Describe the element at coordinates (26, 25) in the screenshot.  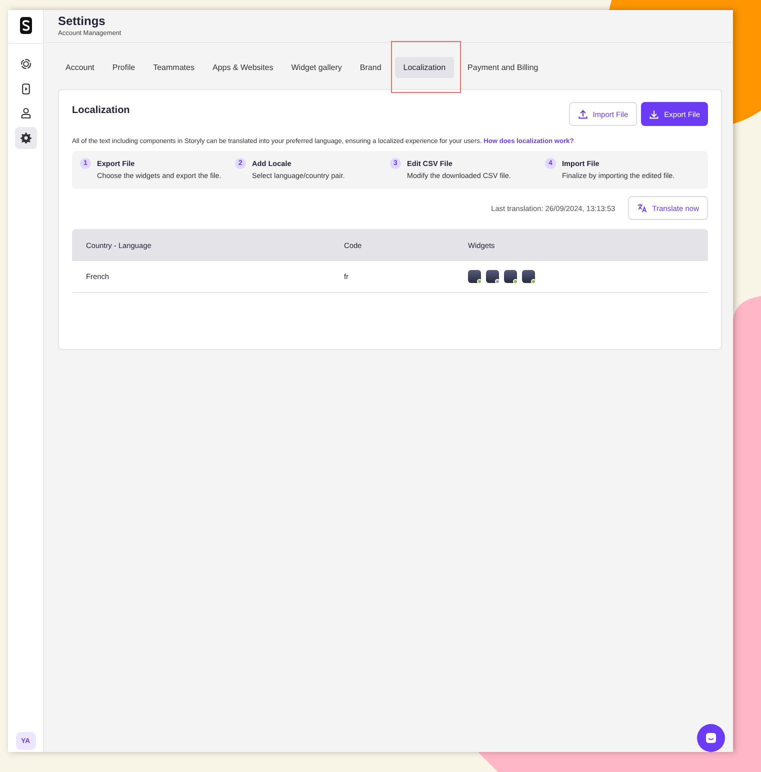
I see `logo-icon` at that location.